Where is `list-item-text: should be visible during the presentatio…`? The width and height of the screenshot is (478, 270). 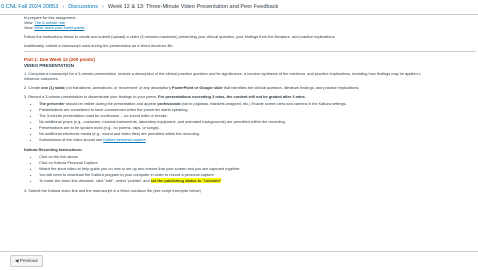 list-item-text: should be visible during the presentatio… is located at coordinates (111, 103).